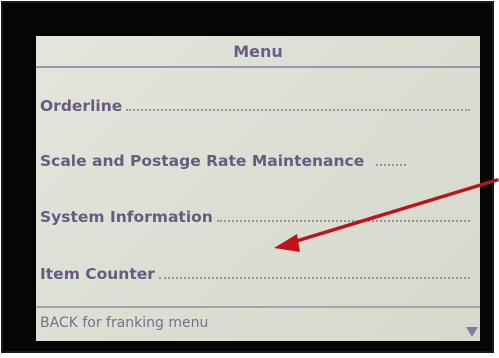  Describe the element at coordinates (124, 323) in the screenshot. I see `back-hint-text: BACK for franking menu` at that location.